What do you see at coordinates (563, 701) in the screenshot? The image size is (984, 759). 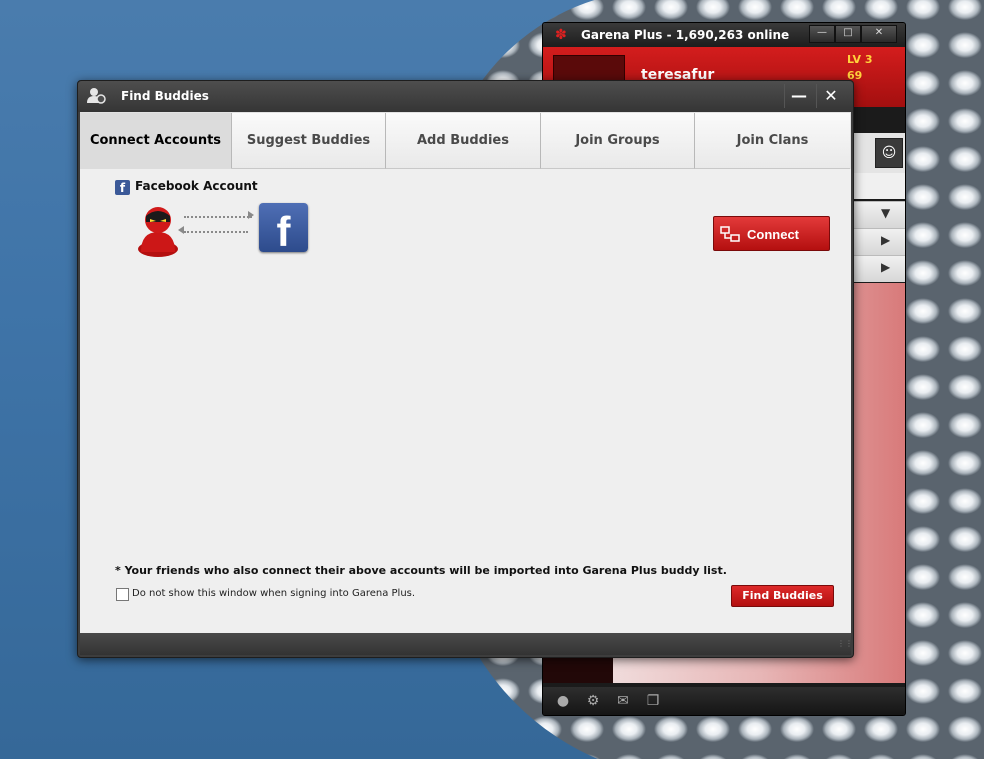 I see `info-icon: ●` at bounding box center [563, 701].